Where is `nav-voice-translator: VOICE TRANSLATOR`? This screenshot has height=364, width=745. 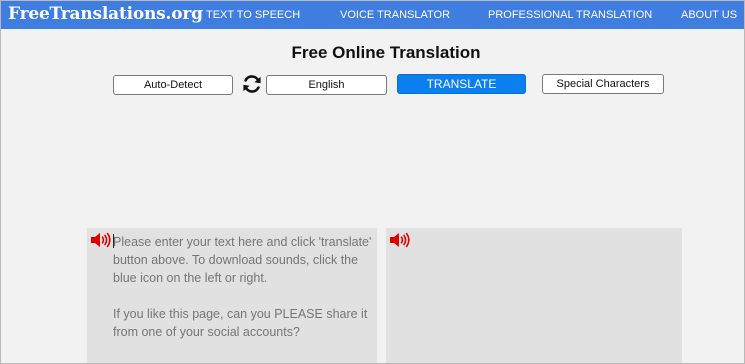 nav-voice-translator: VOICE TRANSLATOR is located at coordinates (395, 15).